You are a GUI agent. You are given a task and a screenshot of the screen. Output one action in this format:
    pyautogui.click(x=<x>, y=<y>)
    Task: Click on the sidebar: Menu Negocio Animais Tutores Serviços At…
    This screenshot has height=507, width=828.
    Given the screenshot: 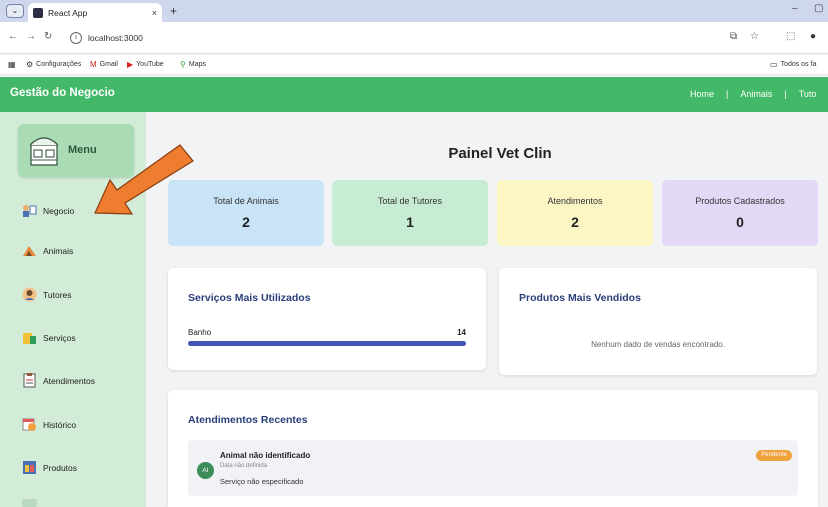 What is the action you would take?
    pyautogui.click(x=73, y=309)
    